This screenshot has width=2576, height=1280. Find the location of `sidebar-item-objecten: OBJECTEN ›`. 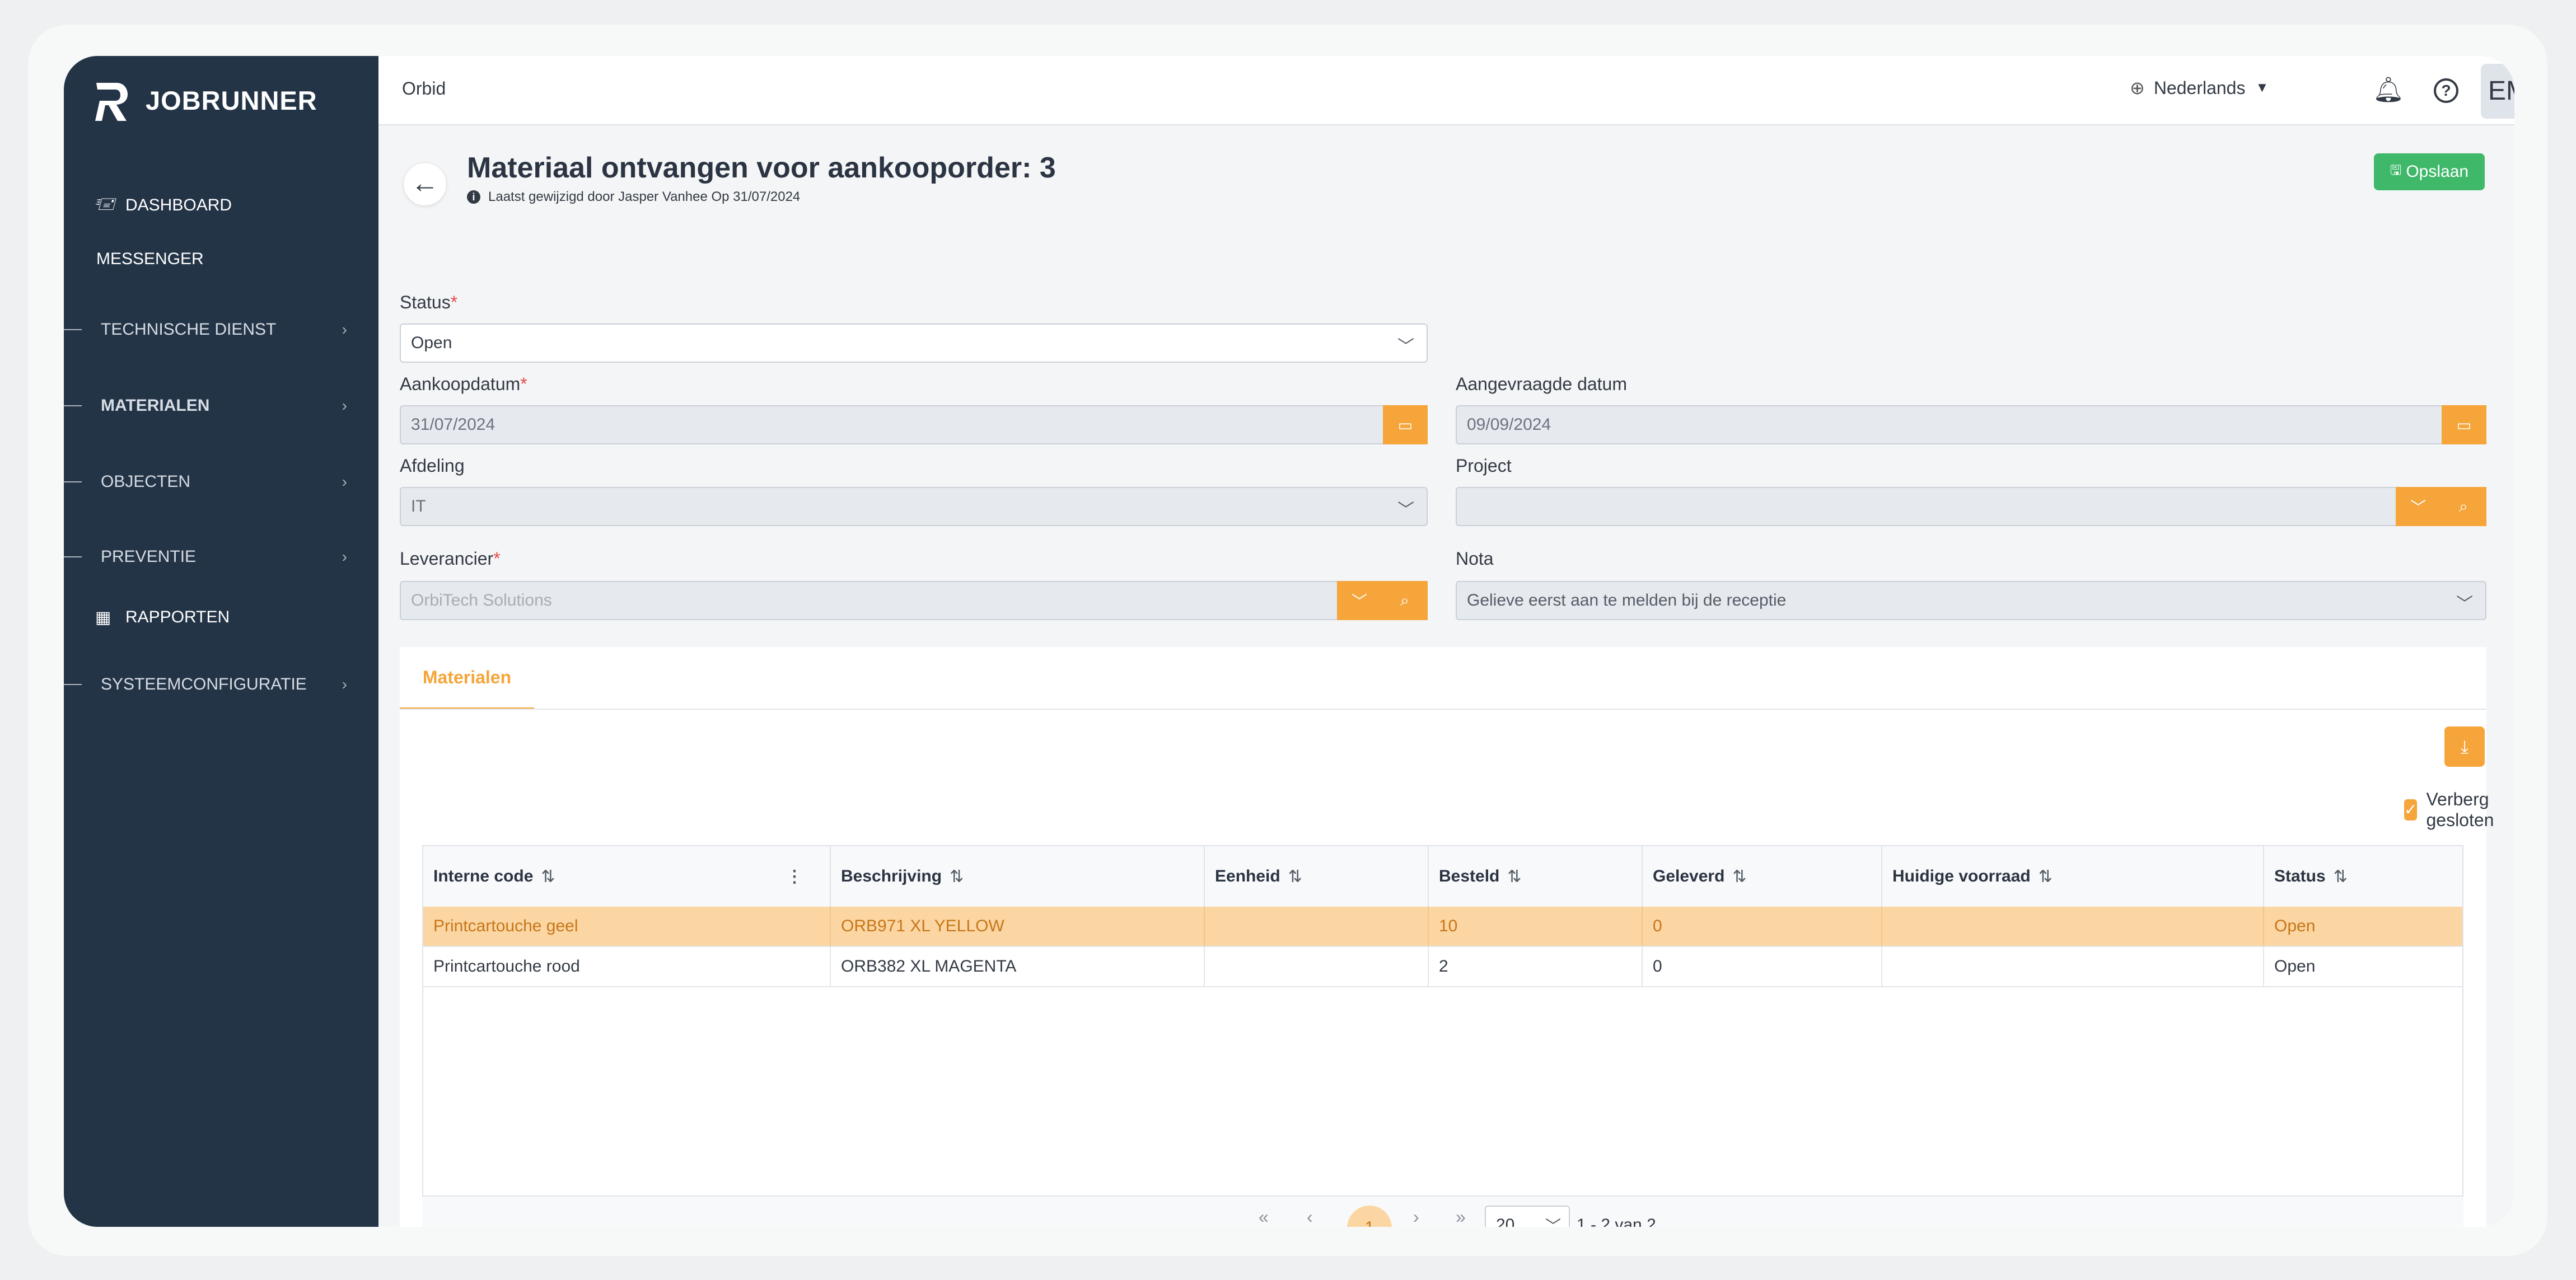

sidebar-item-objecten: OBJECTEN › is located at coordinates (221, 481).